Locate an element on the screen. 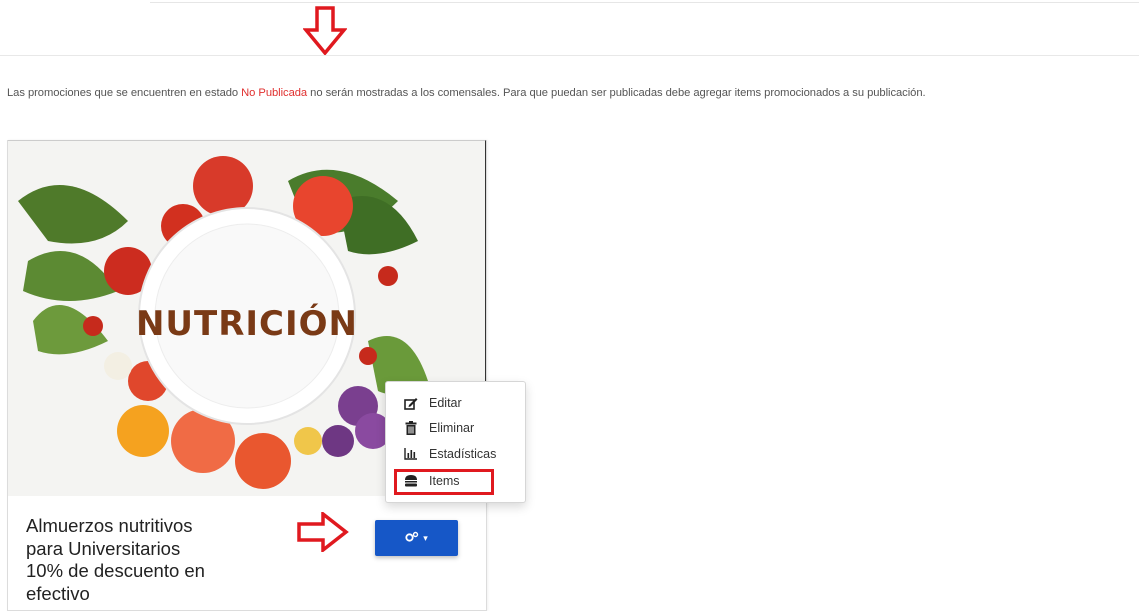 The image size is (1139, 611). actions-dropdown-button: ▾ is located at coordinates (416, 538).